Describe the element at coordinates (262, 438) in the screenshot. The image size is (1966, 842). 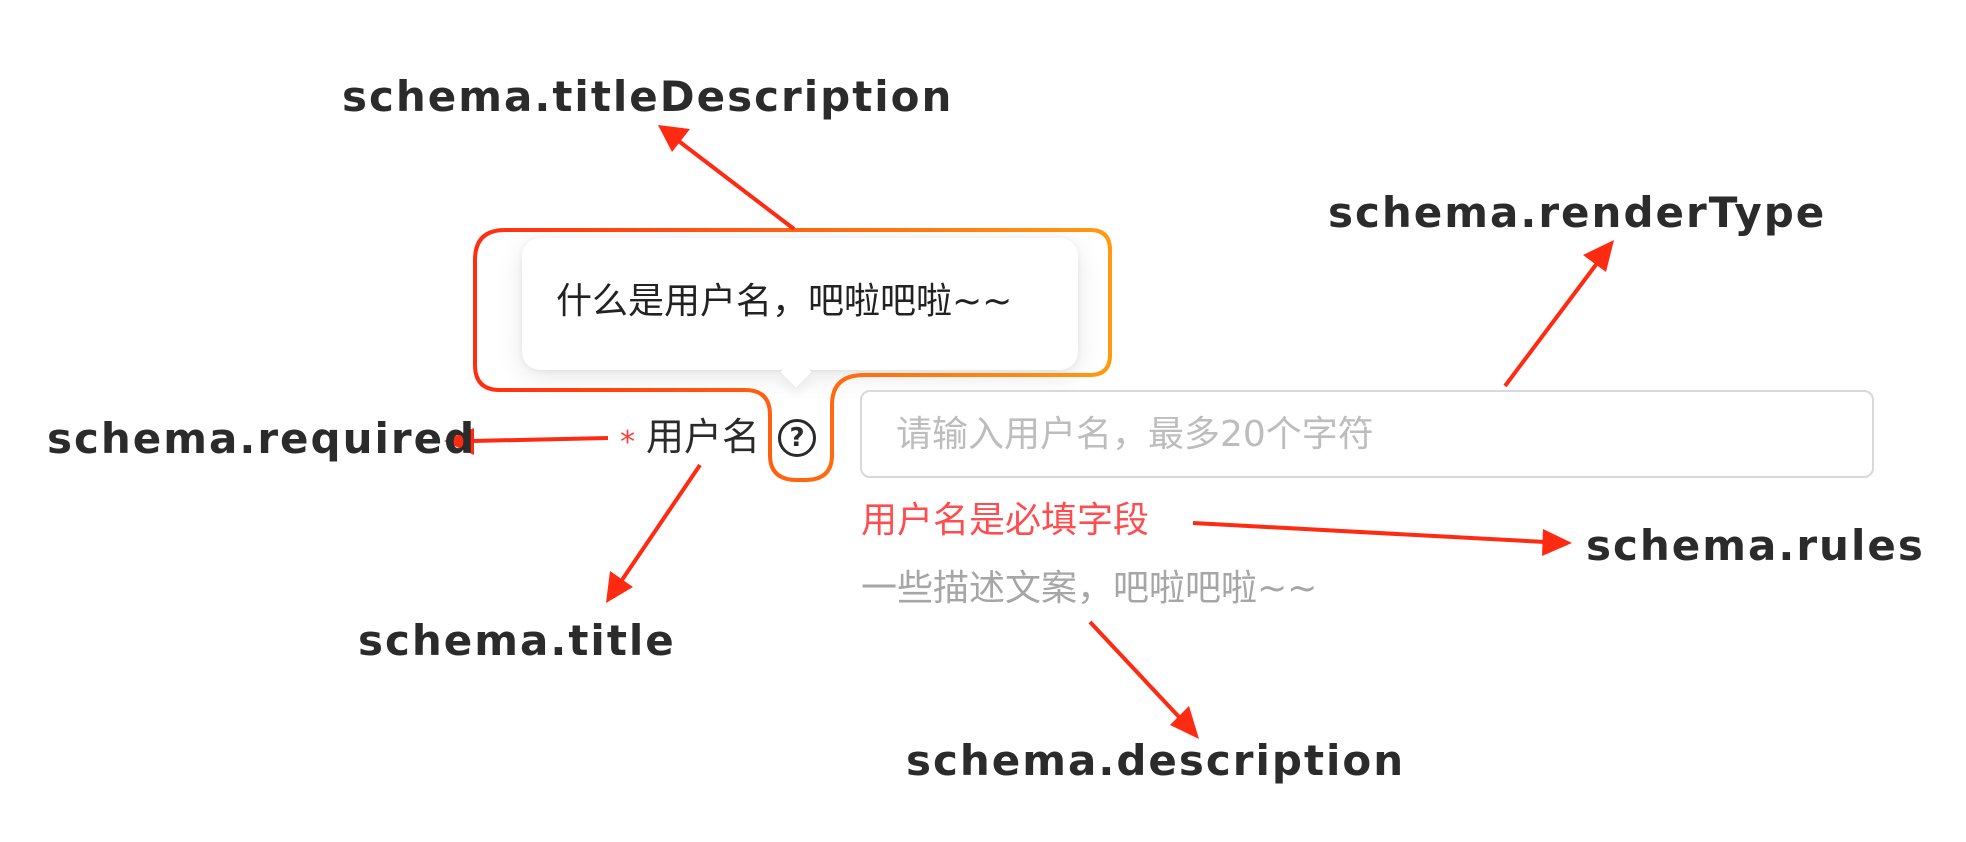
I see `annotation-required: schema.required` at that location.